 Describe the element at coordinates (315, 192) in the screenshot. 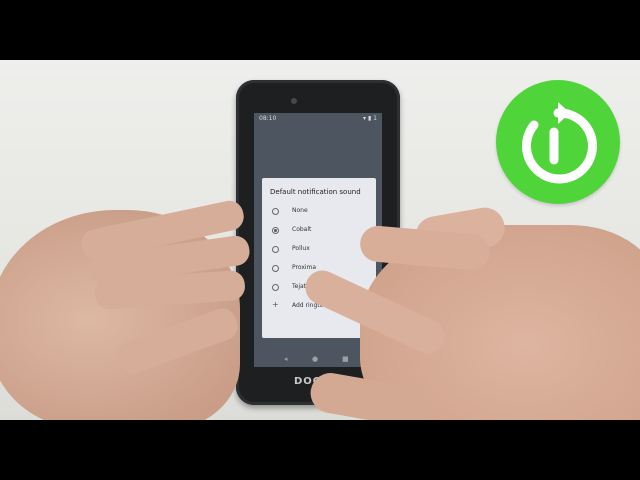

I see `dialog-title: Default notification sound` at that location.